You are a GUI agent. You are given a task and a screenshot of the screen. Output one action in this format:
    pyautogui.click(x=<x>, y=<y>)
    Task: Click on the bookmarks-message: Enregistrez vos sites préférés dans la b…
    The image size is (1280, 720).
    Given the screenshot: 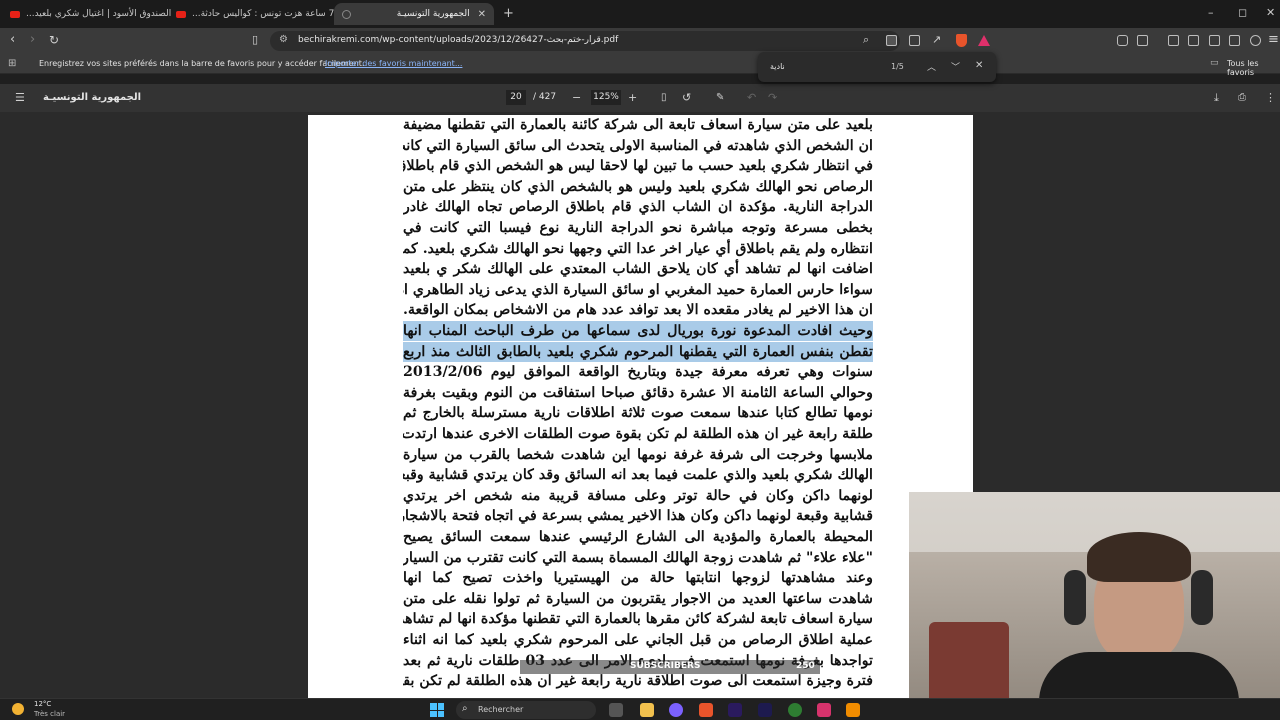 What is the action you would take?
    pyautogui.click(x=202, y=63)
    